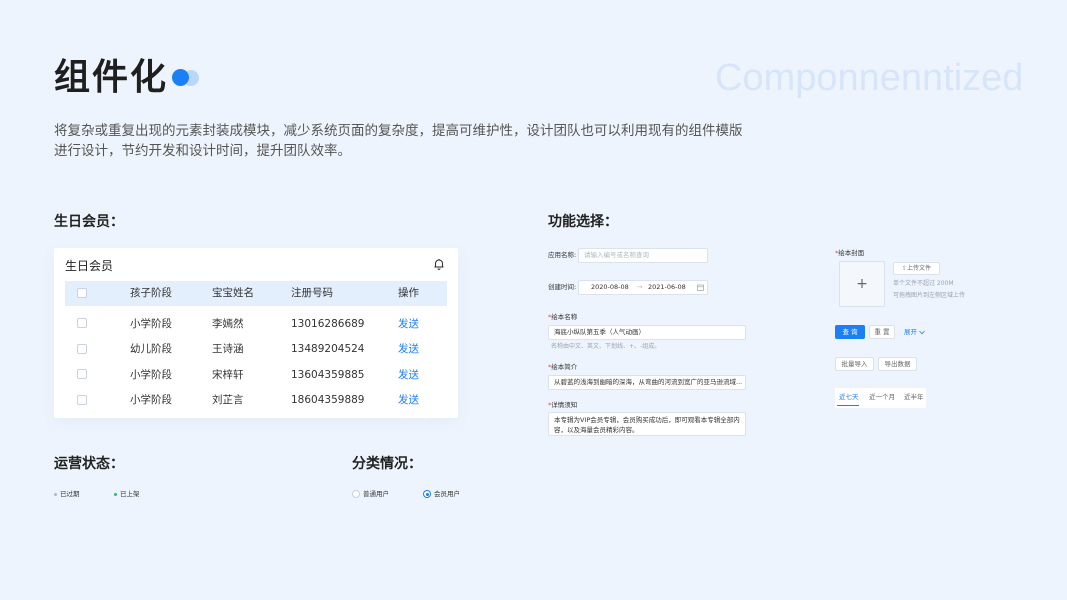 The image size is (1067, 600). Describe the element at coordinates (848, 405) in the screenshot. I see `active-tab-indicator` at that location.